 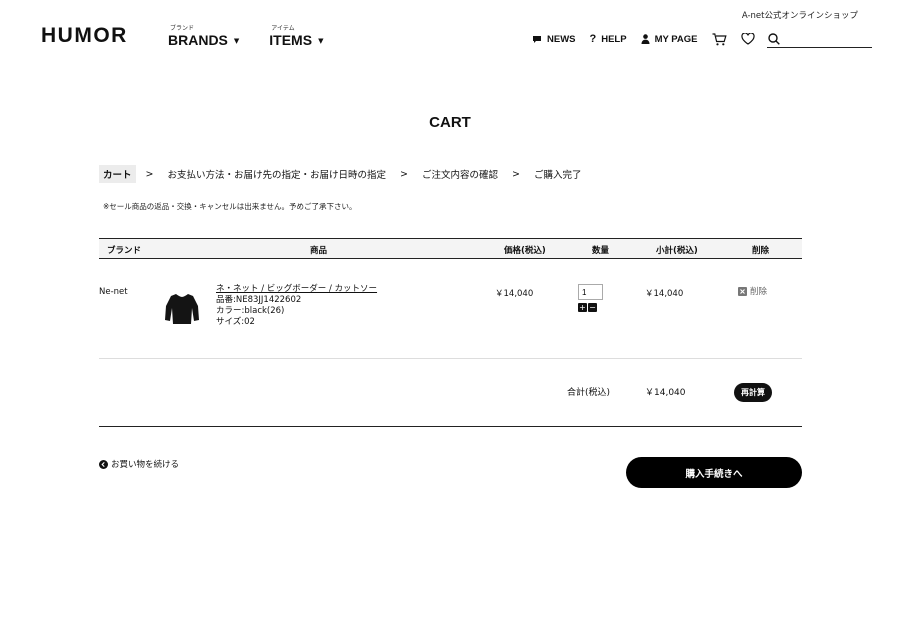 I want to click on favorites-button, so click(x=747, y=39).